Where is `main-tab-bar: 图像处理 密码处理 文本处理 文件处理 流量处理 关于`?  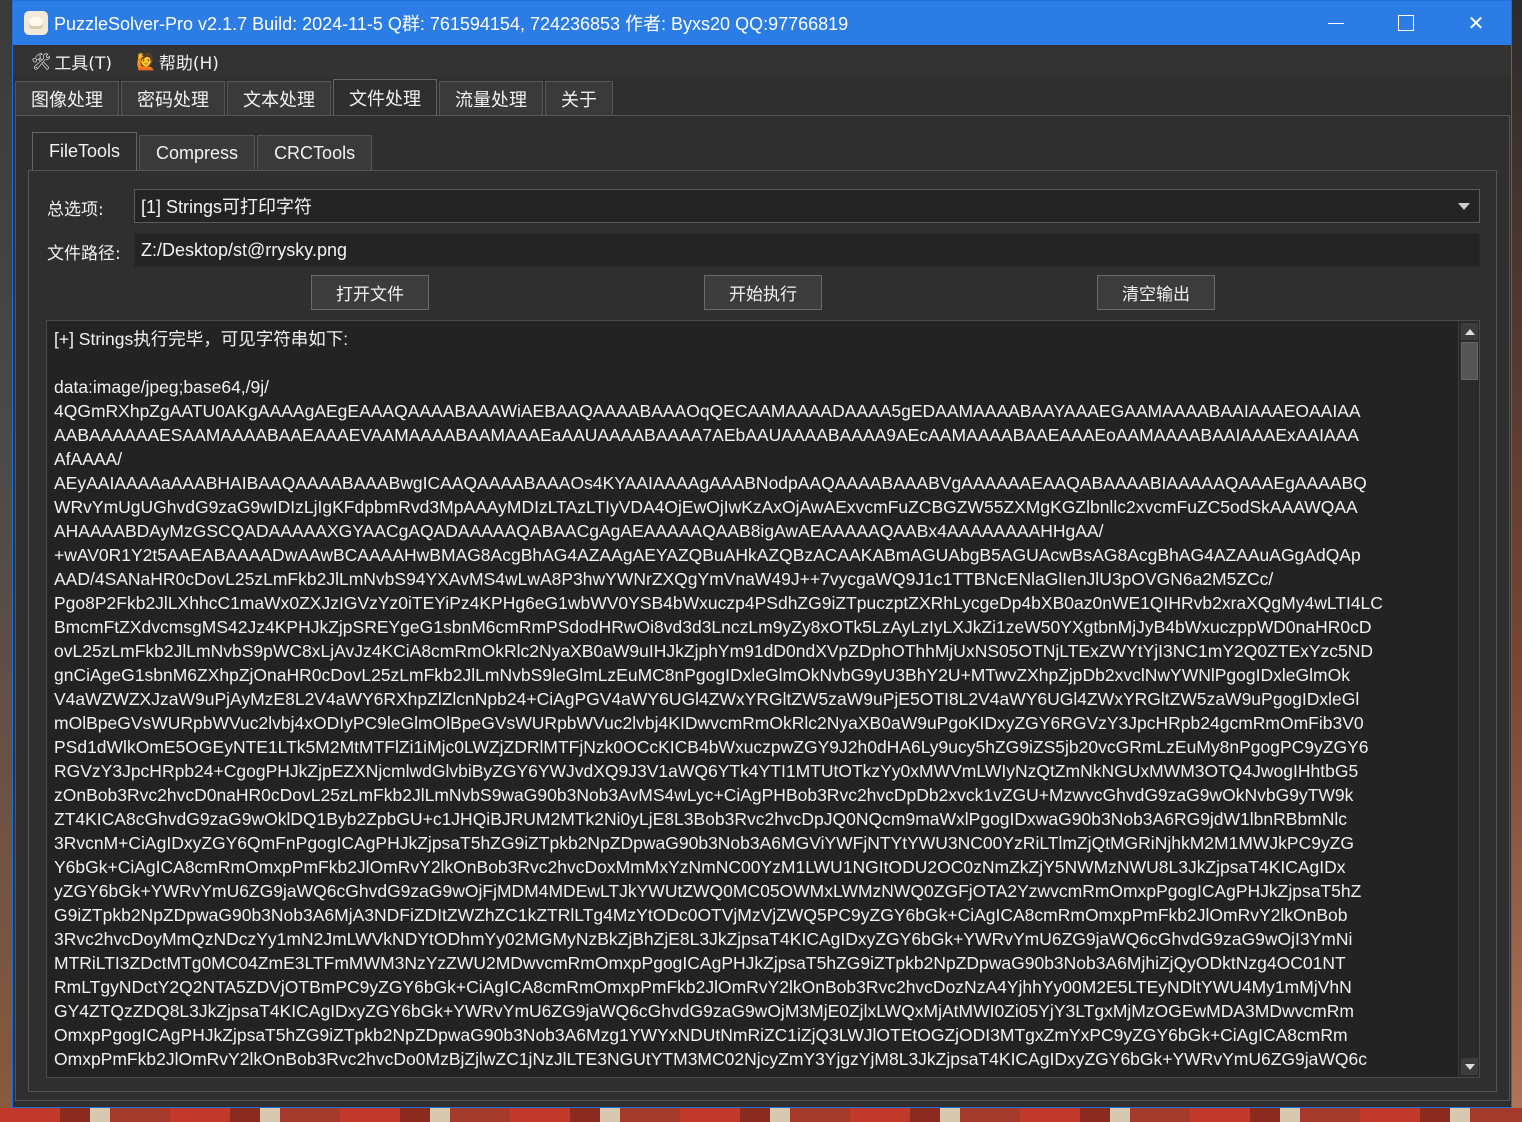 main-tab-bar: 图像处理 密码处理 文本处理 文件处理 流量处理 关于 is located at coordinates (315, 97).